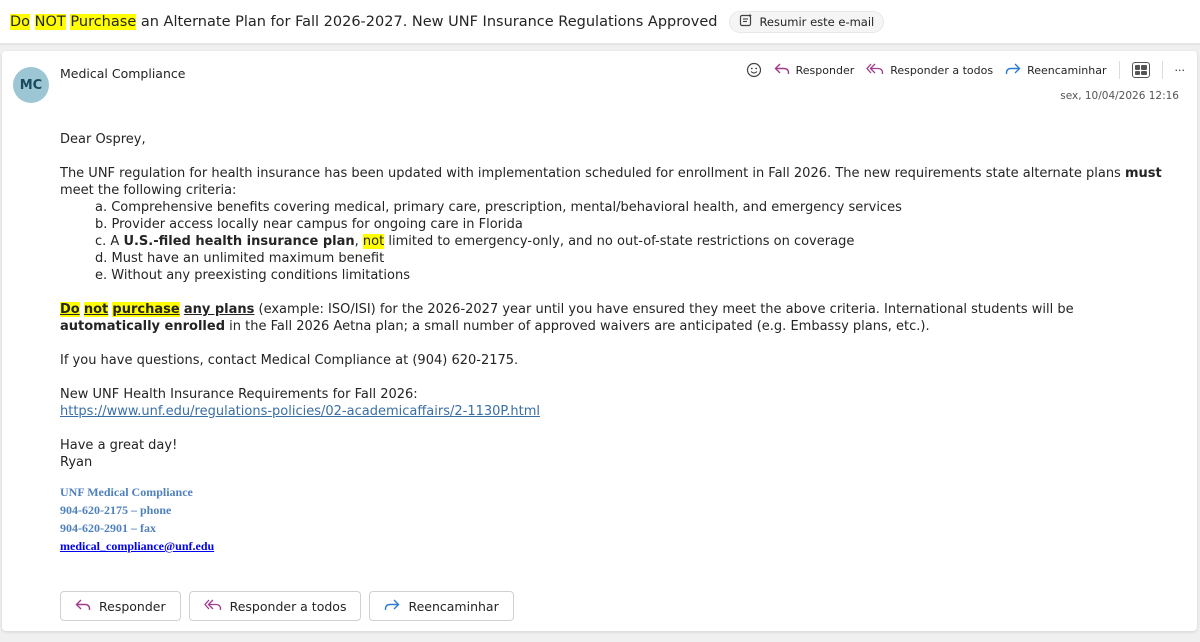  Describe the element at coordinates (103, 21) in the screenshot. I see `subject-highlight-purchase: Purchase` at that location.